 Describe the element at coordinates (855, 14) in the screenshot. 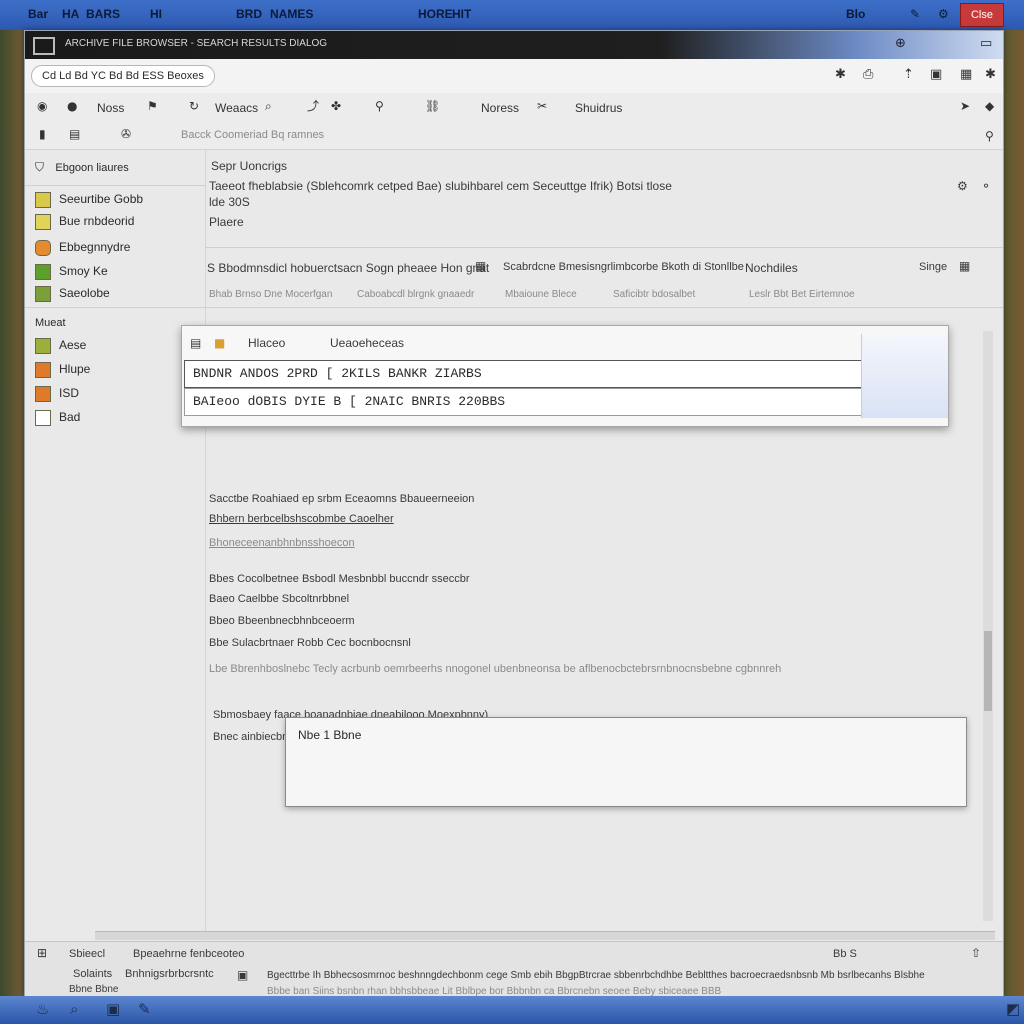

I see `menu-item: Blo` at that location.